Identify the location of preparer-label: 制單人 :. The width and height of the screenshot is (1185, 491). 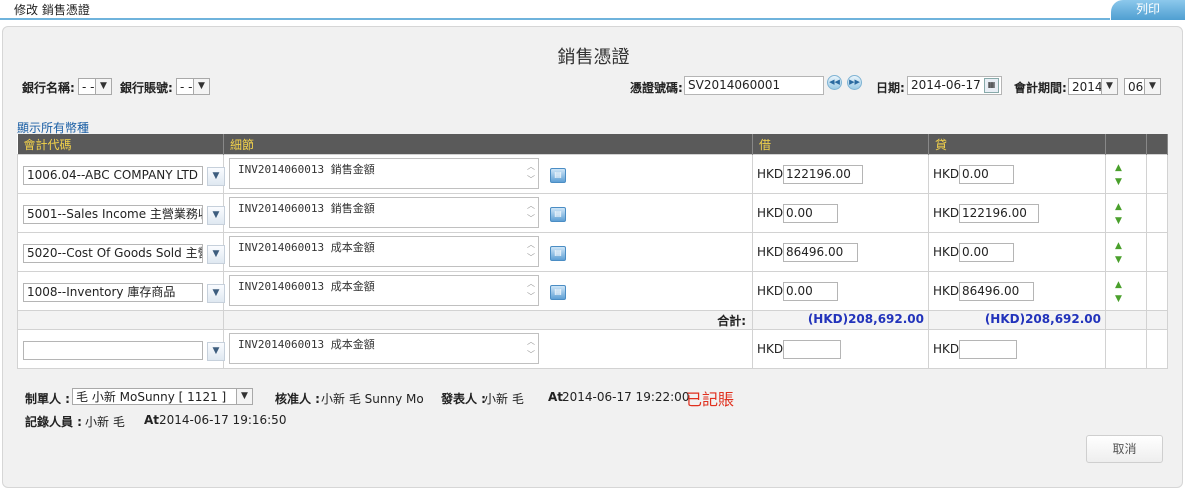
(47, 399).